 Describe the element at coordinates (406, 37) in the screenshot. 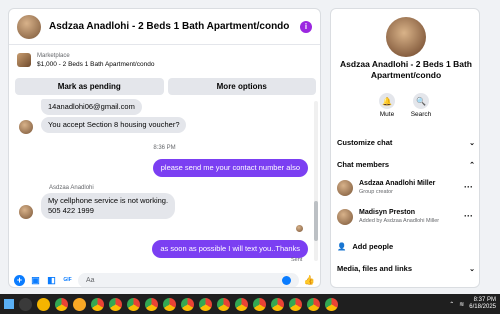

I see `profile-picture` at that location.